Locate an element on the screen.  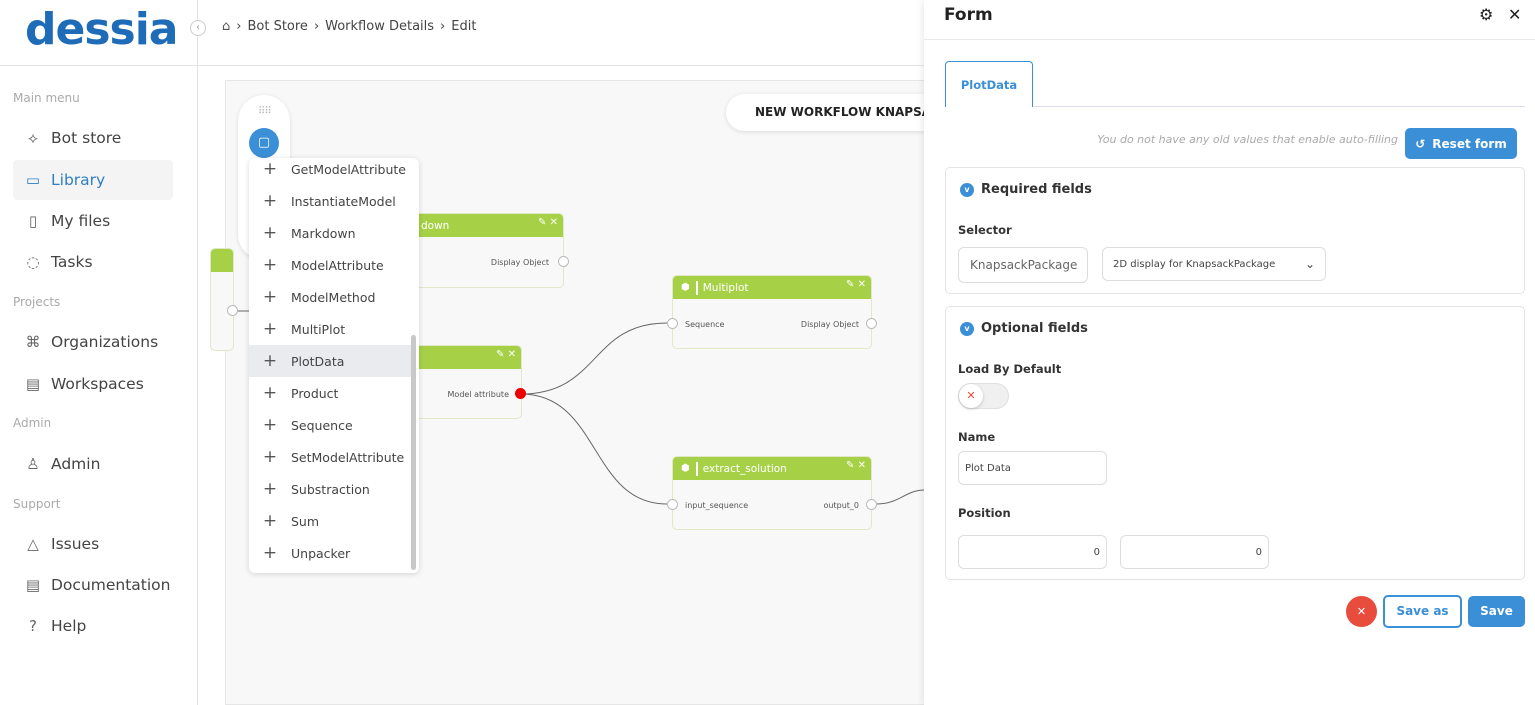
node-title: Multiplot is located at coordinates (725, 287).